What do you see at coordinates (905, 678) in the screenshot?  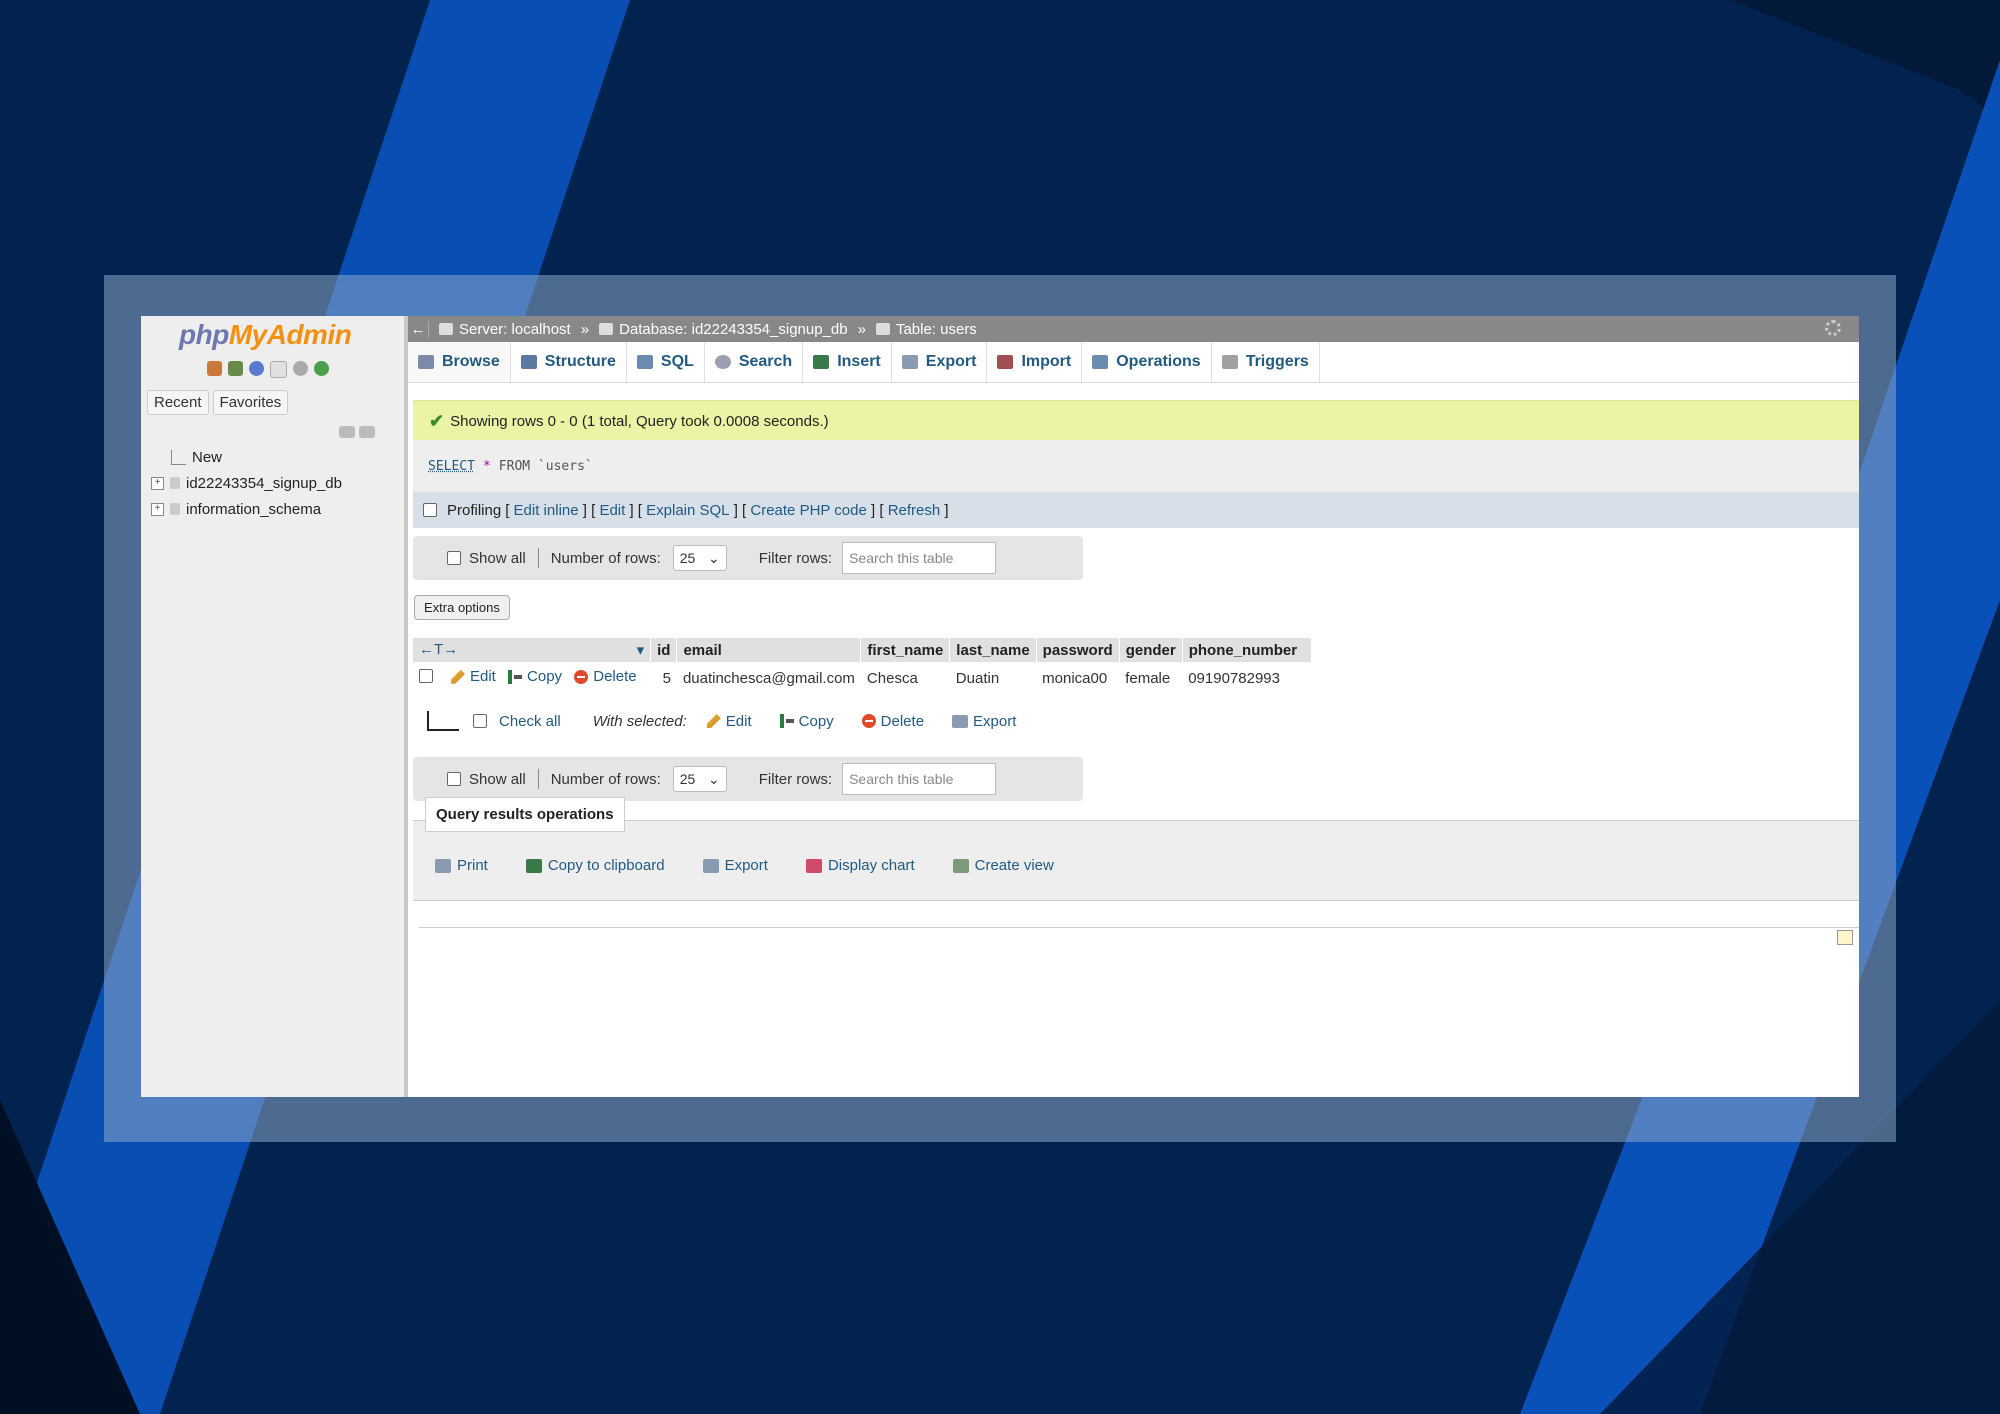 I see `table-cell: Chesca` at bounding box center [905, 678].